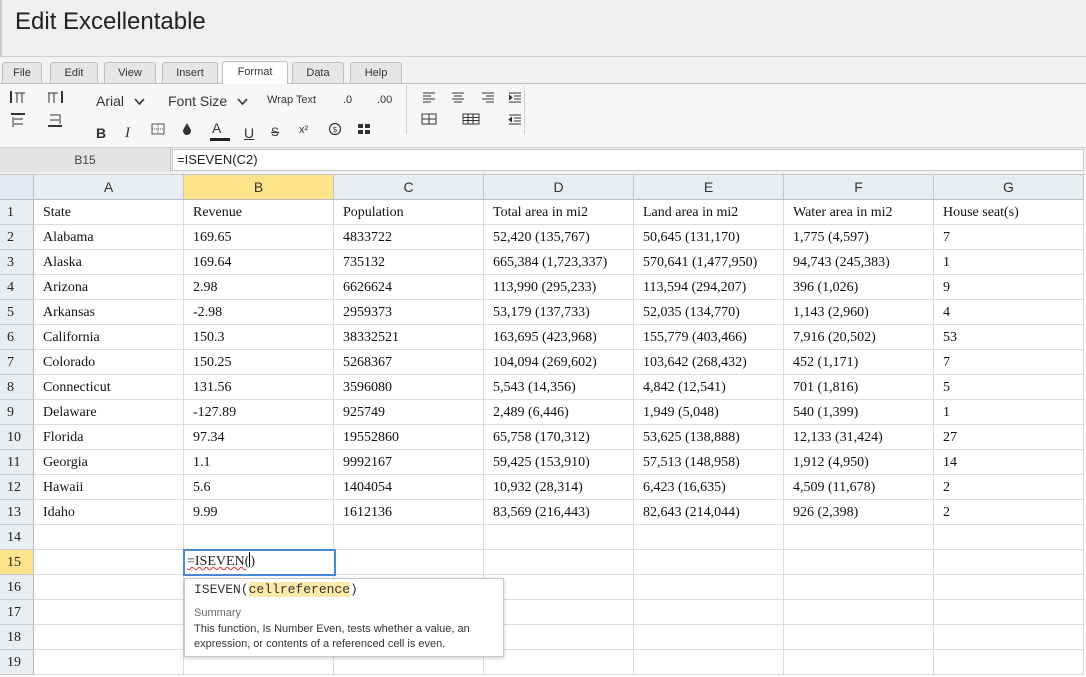 The image size is (1086, 677). Describe the element at coordinates (409, 487) in the screenshot. I see `cell-c12: 1404054` at that location.